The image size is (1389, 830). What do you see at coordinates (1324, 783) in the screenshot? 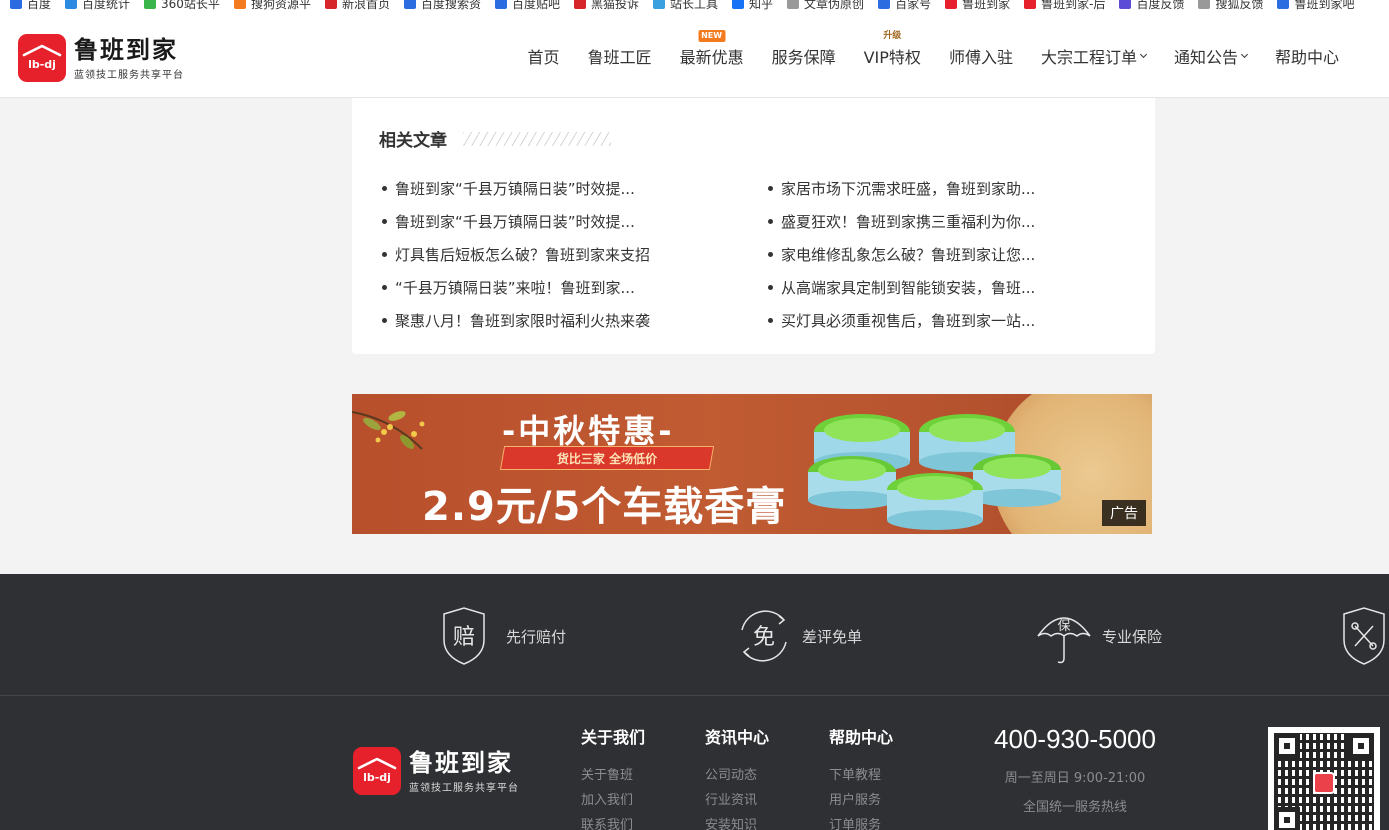
I see `qr-logo-icon` at bounding box center [1324, 783].